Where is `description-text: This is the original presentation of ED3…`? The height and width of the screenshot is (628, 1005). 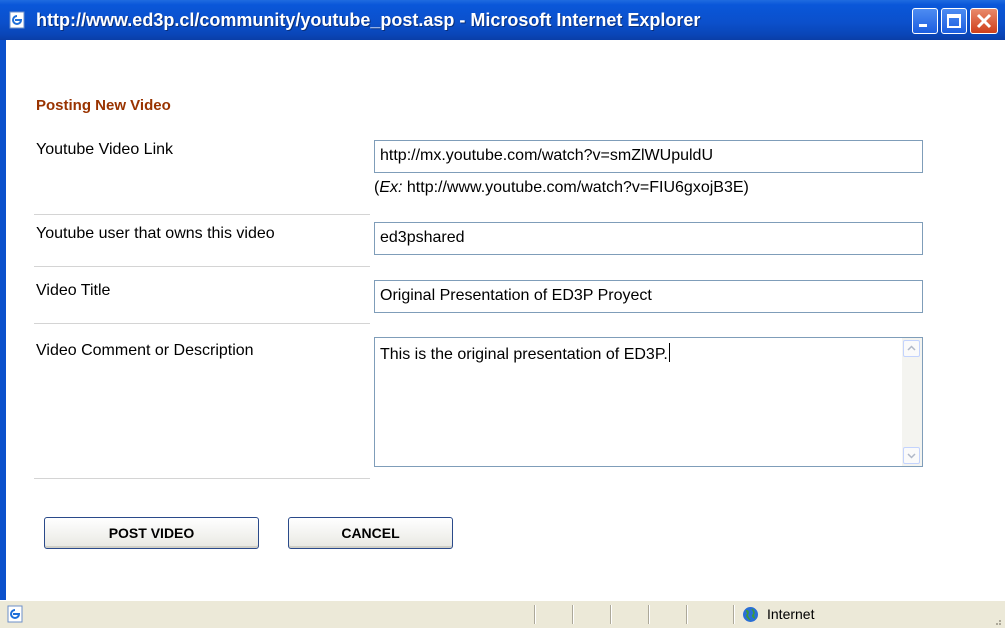
description-text: This is the original presentation of ED3… is located at coordinates (525, 353).